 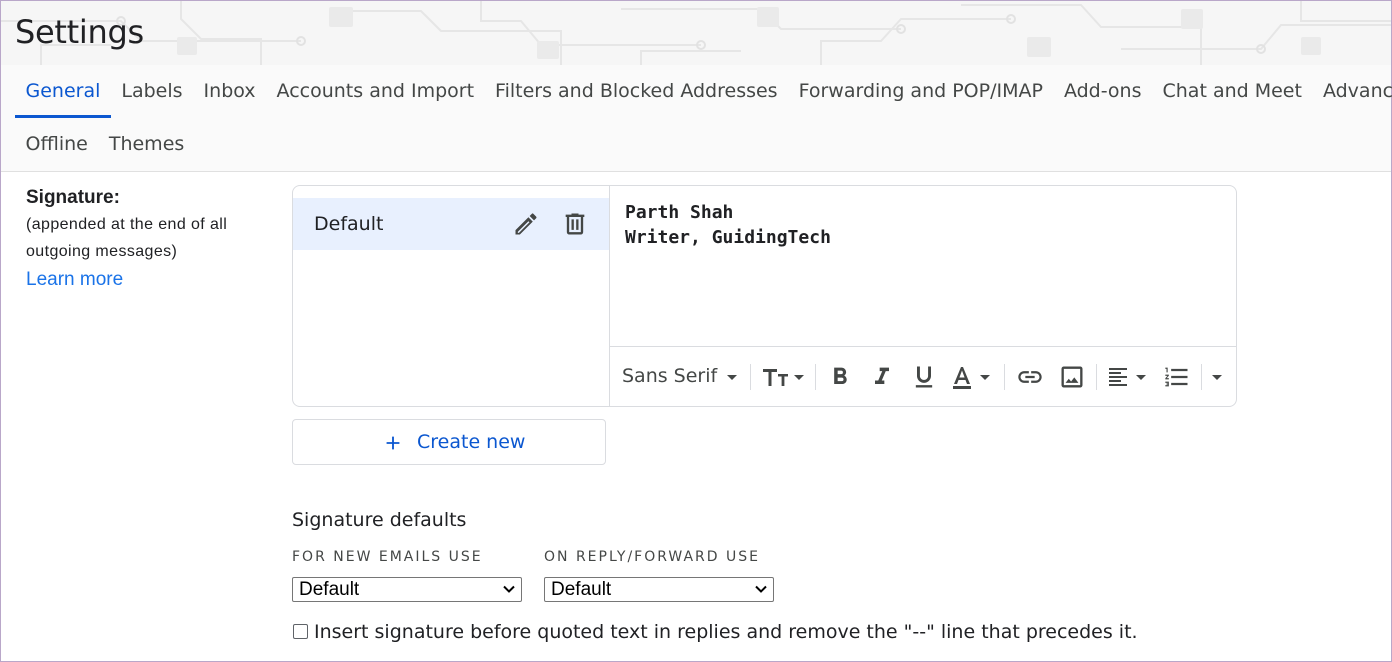 I want to click on signature-item-default: Default, so click(x=451, y=224).